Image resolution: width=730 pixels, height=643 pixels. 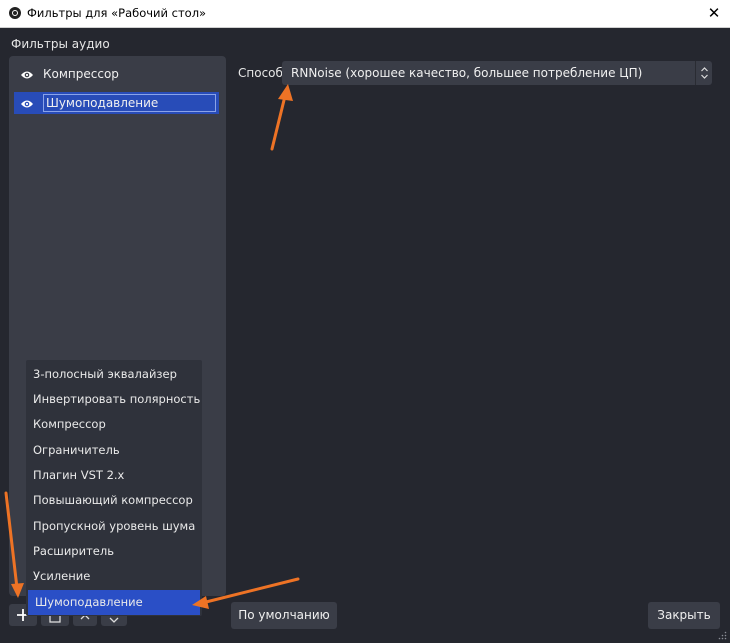 What do you see at coordinates (15, 13) in the screenshot?
I see `obs-logo-icon` at bounding box center [15, 13].